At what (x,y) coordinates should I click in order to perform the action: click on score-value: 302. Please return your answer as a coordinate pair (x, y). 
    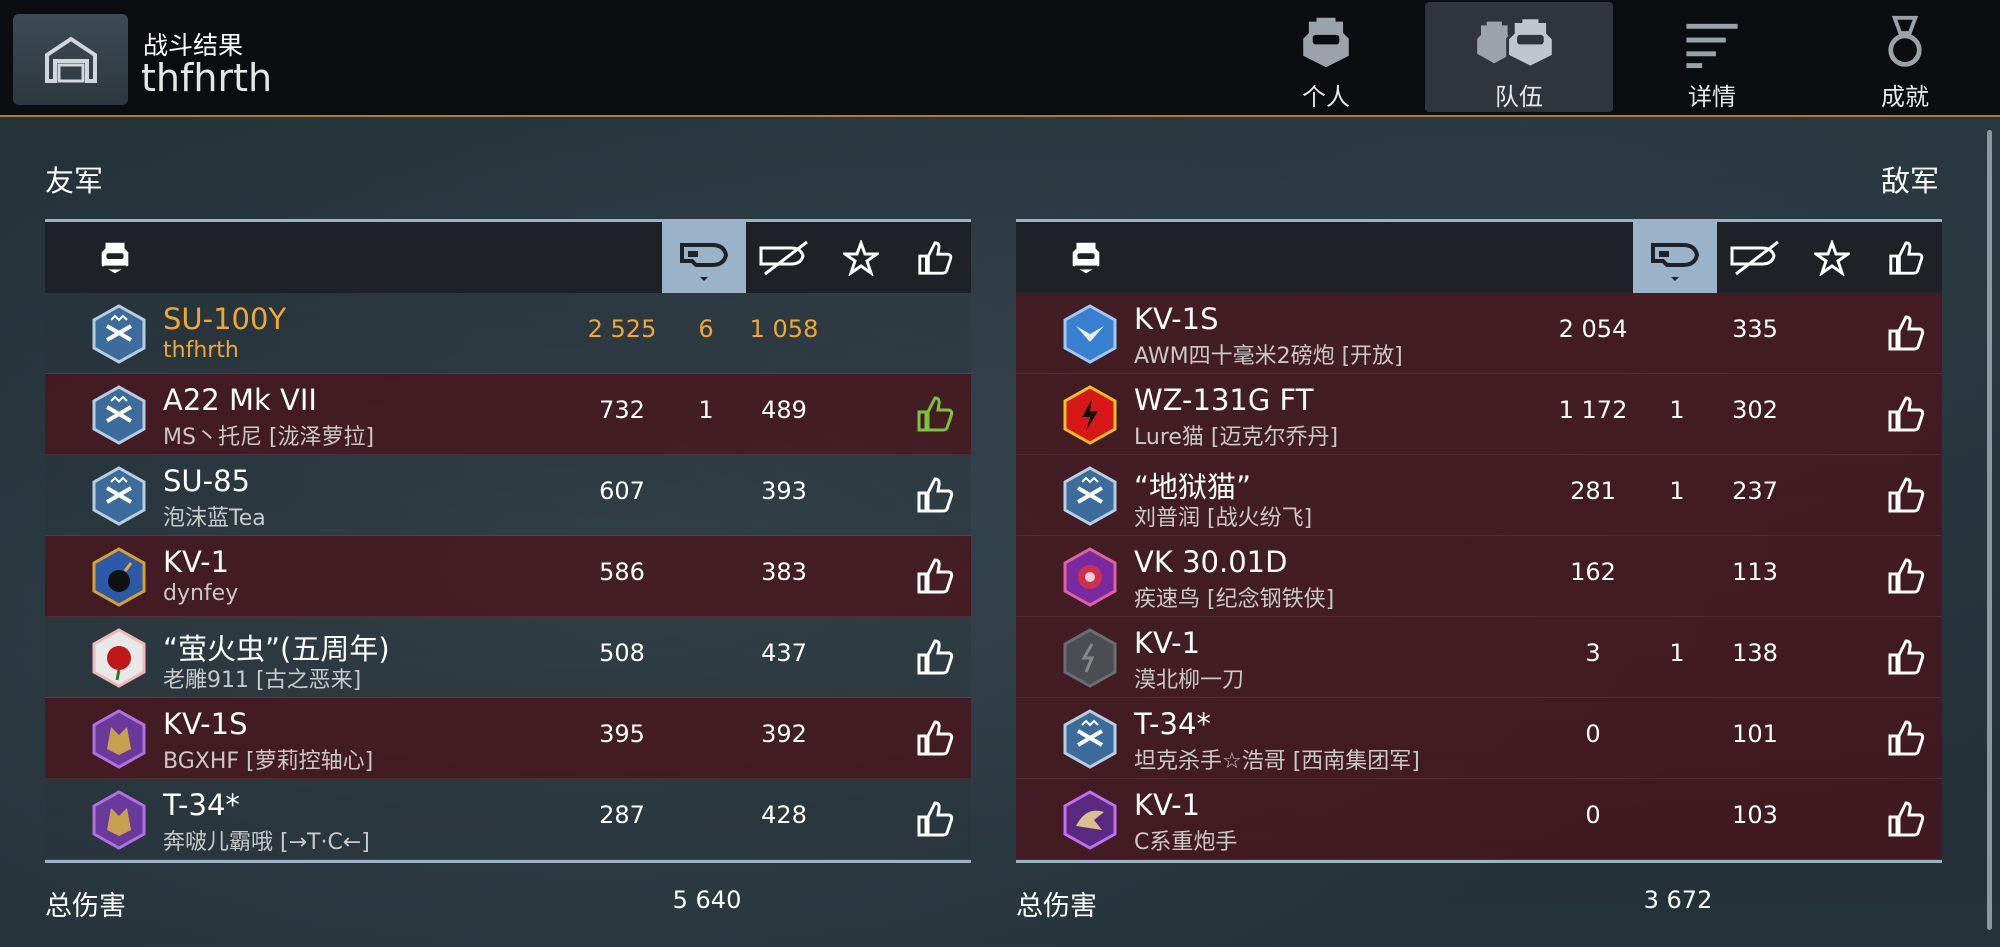
    Looking at the image, I should click on (1755, 410).